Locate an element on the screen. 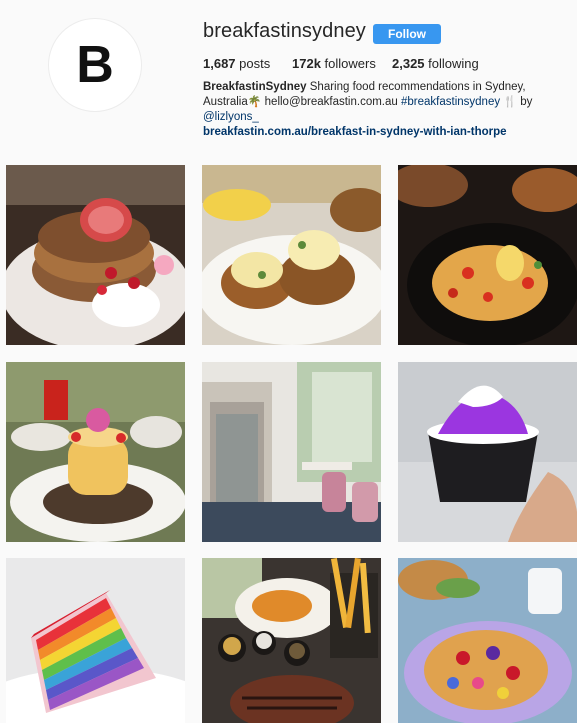 This screenshot has height=723, width=577. post-tile-waffle-berries is located at coordinates (487, 640).